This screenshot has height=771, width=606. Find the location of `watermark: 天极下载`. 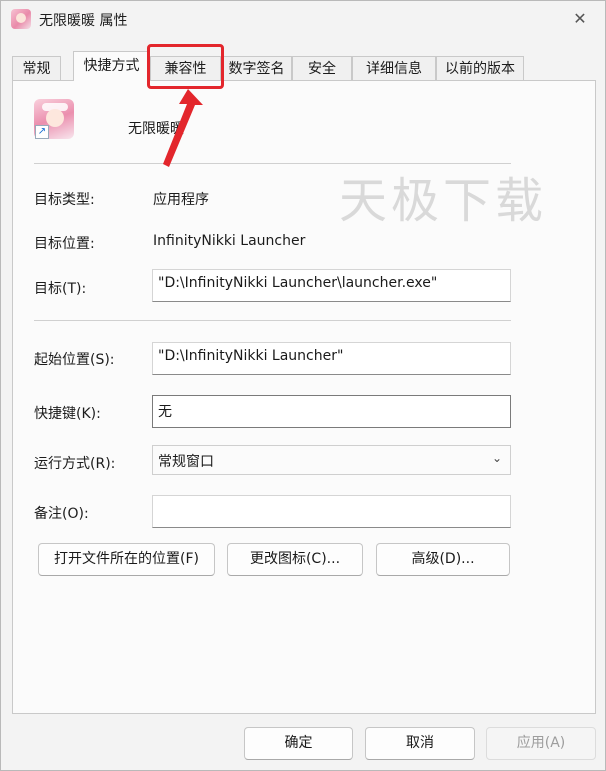

watermark: 天极下载 is located at coordinates (443, 201).